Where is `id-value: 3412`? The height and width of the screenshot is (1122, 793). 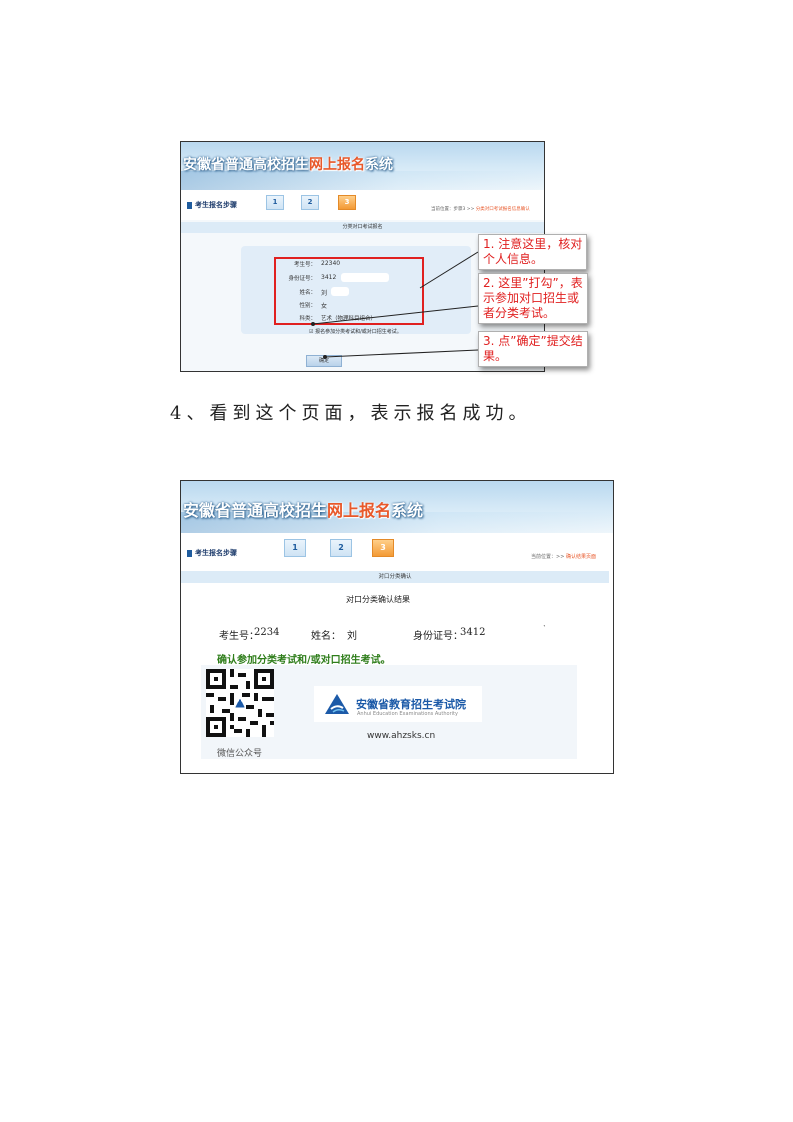
id-value: 3412 is located at coordinates (473, 632).